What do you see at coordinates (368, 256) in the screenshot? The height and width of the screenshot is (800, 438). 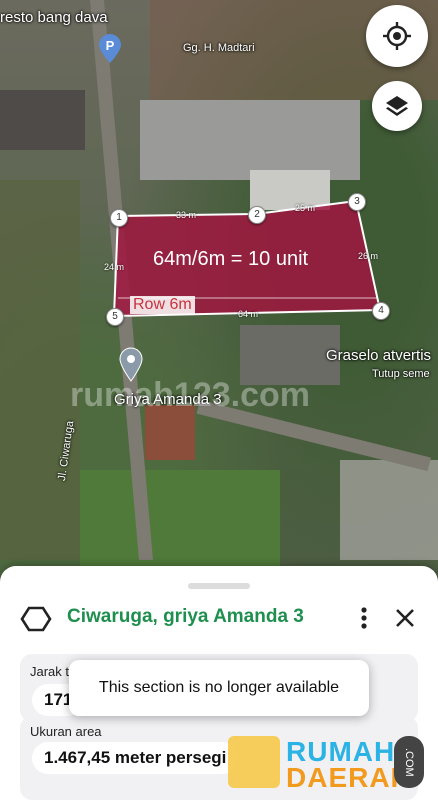 I see `dimension-right: 26 m` at bounding box center [368, 256].